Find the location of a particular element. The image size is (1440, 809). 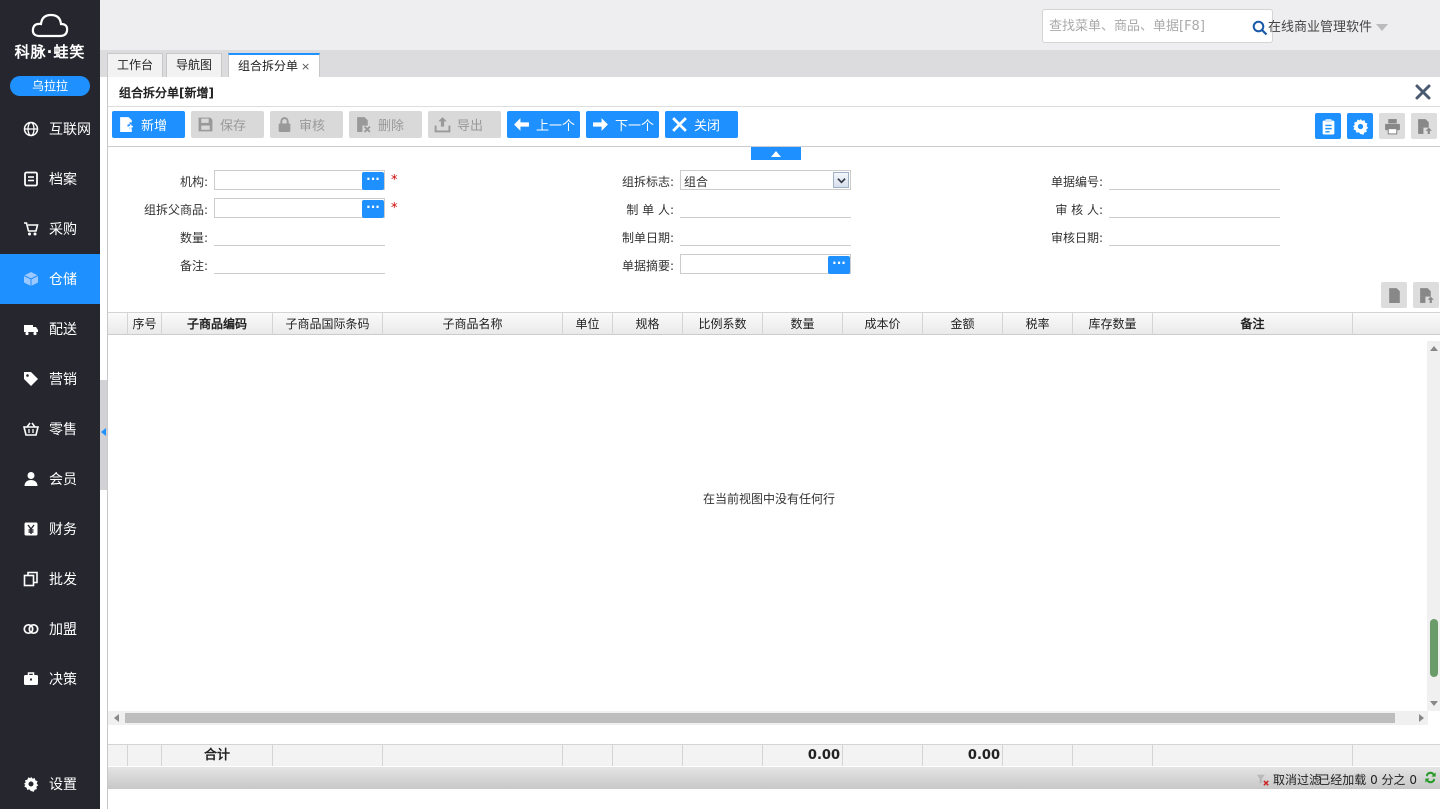

summary-input is located at coordinates (765, 264).